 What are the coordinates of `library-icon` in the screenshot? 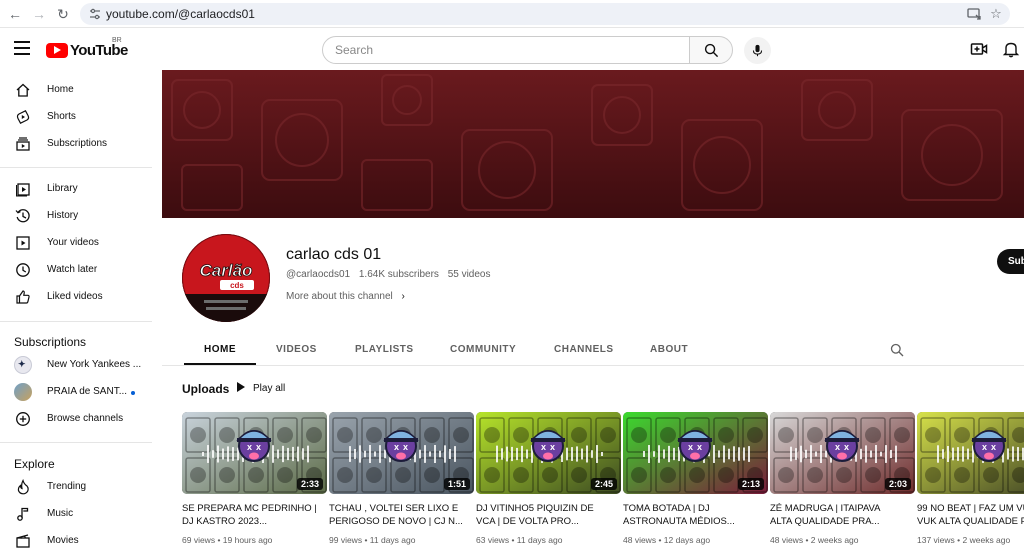 It's located at (23, 190).